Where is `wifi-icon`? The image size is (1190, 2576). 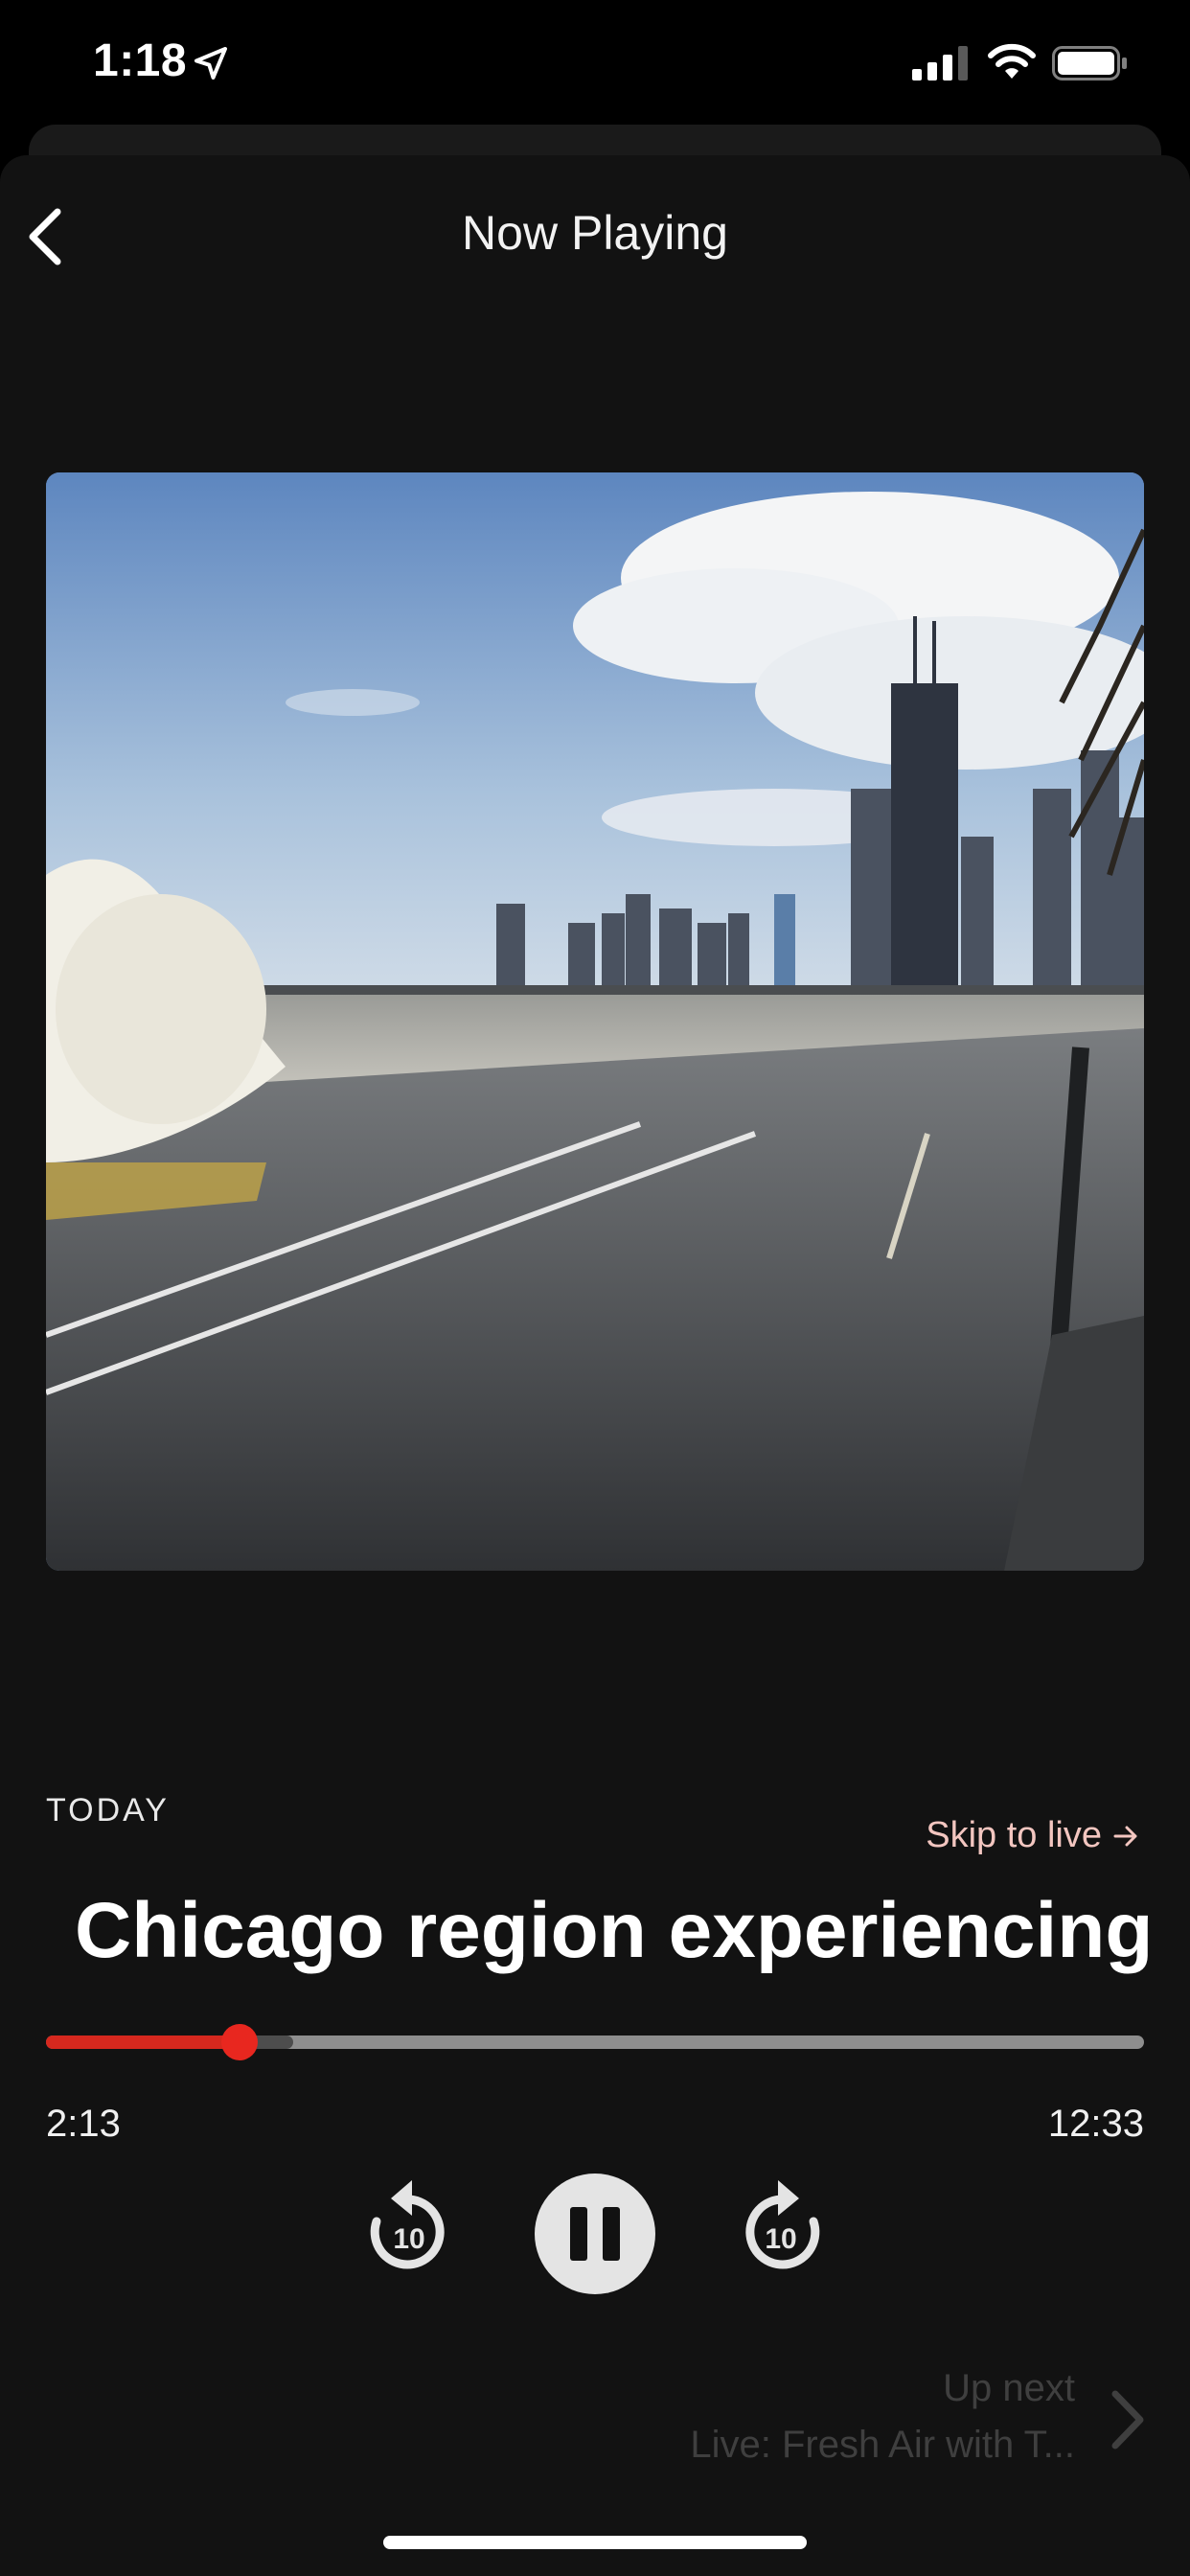 wifi-icon is located at coordinates (1012, 61).